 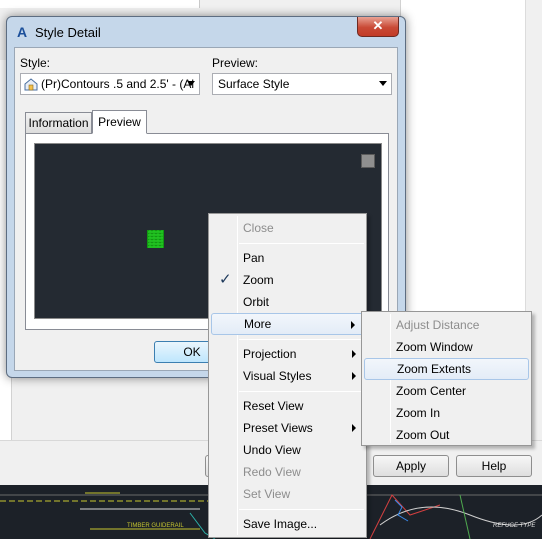 What do you see at coordinates (287, 450) in the screenshot?
I see `menu-item-undo-view: Undo View` at bounding box center [287, 450].